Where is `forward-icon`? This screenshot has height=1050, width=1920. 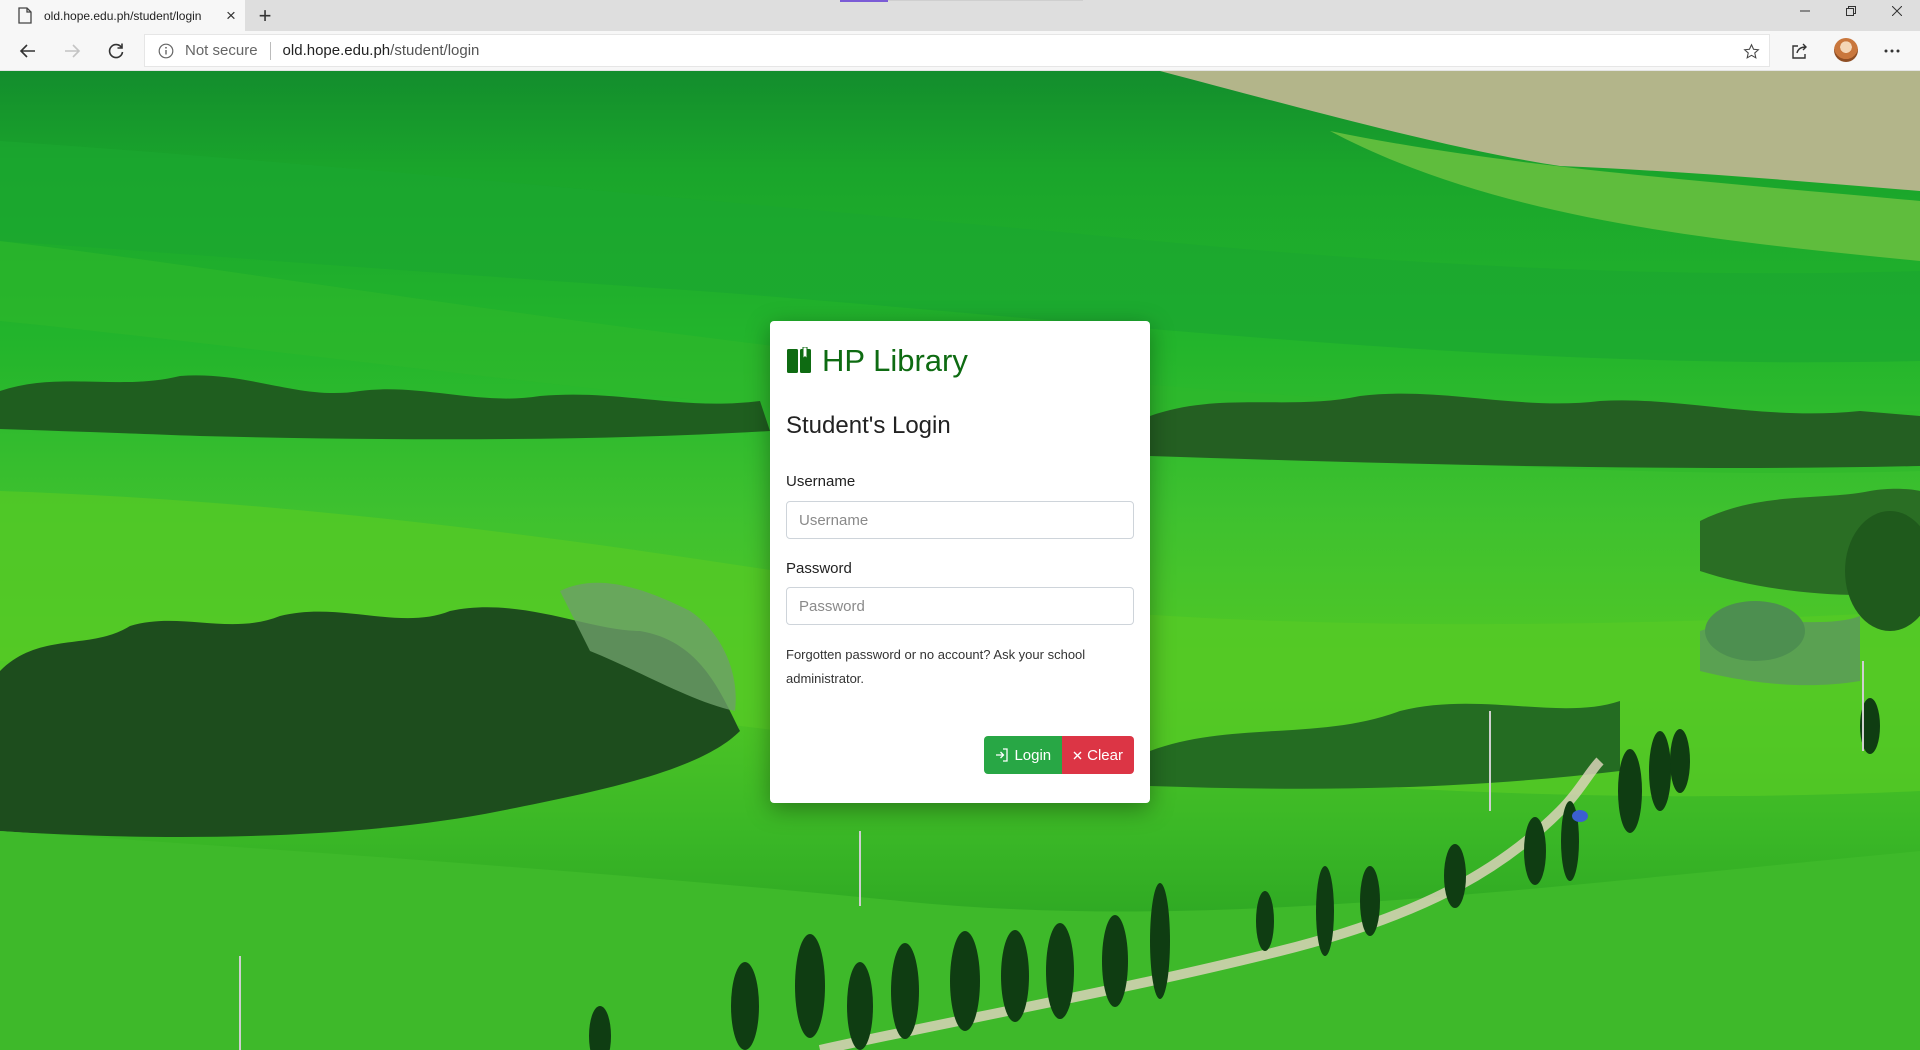
forward-icon is located at coordinates (72, 51).